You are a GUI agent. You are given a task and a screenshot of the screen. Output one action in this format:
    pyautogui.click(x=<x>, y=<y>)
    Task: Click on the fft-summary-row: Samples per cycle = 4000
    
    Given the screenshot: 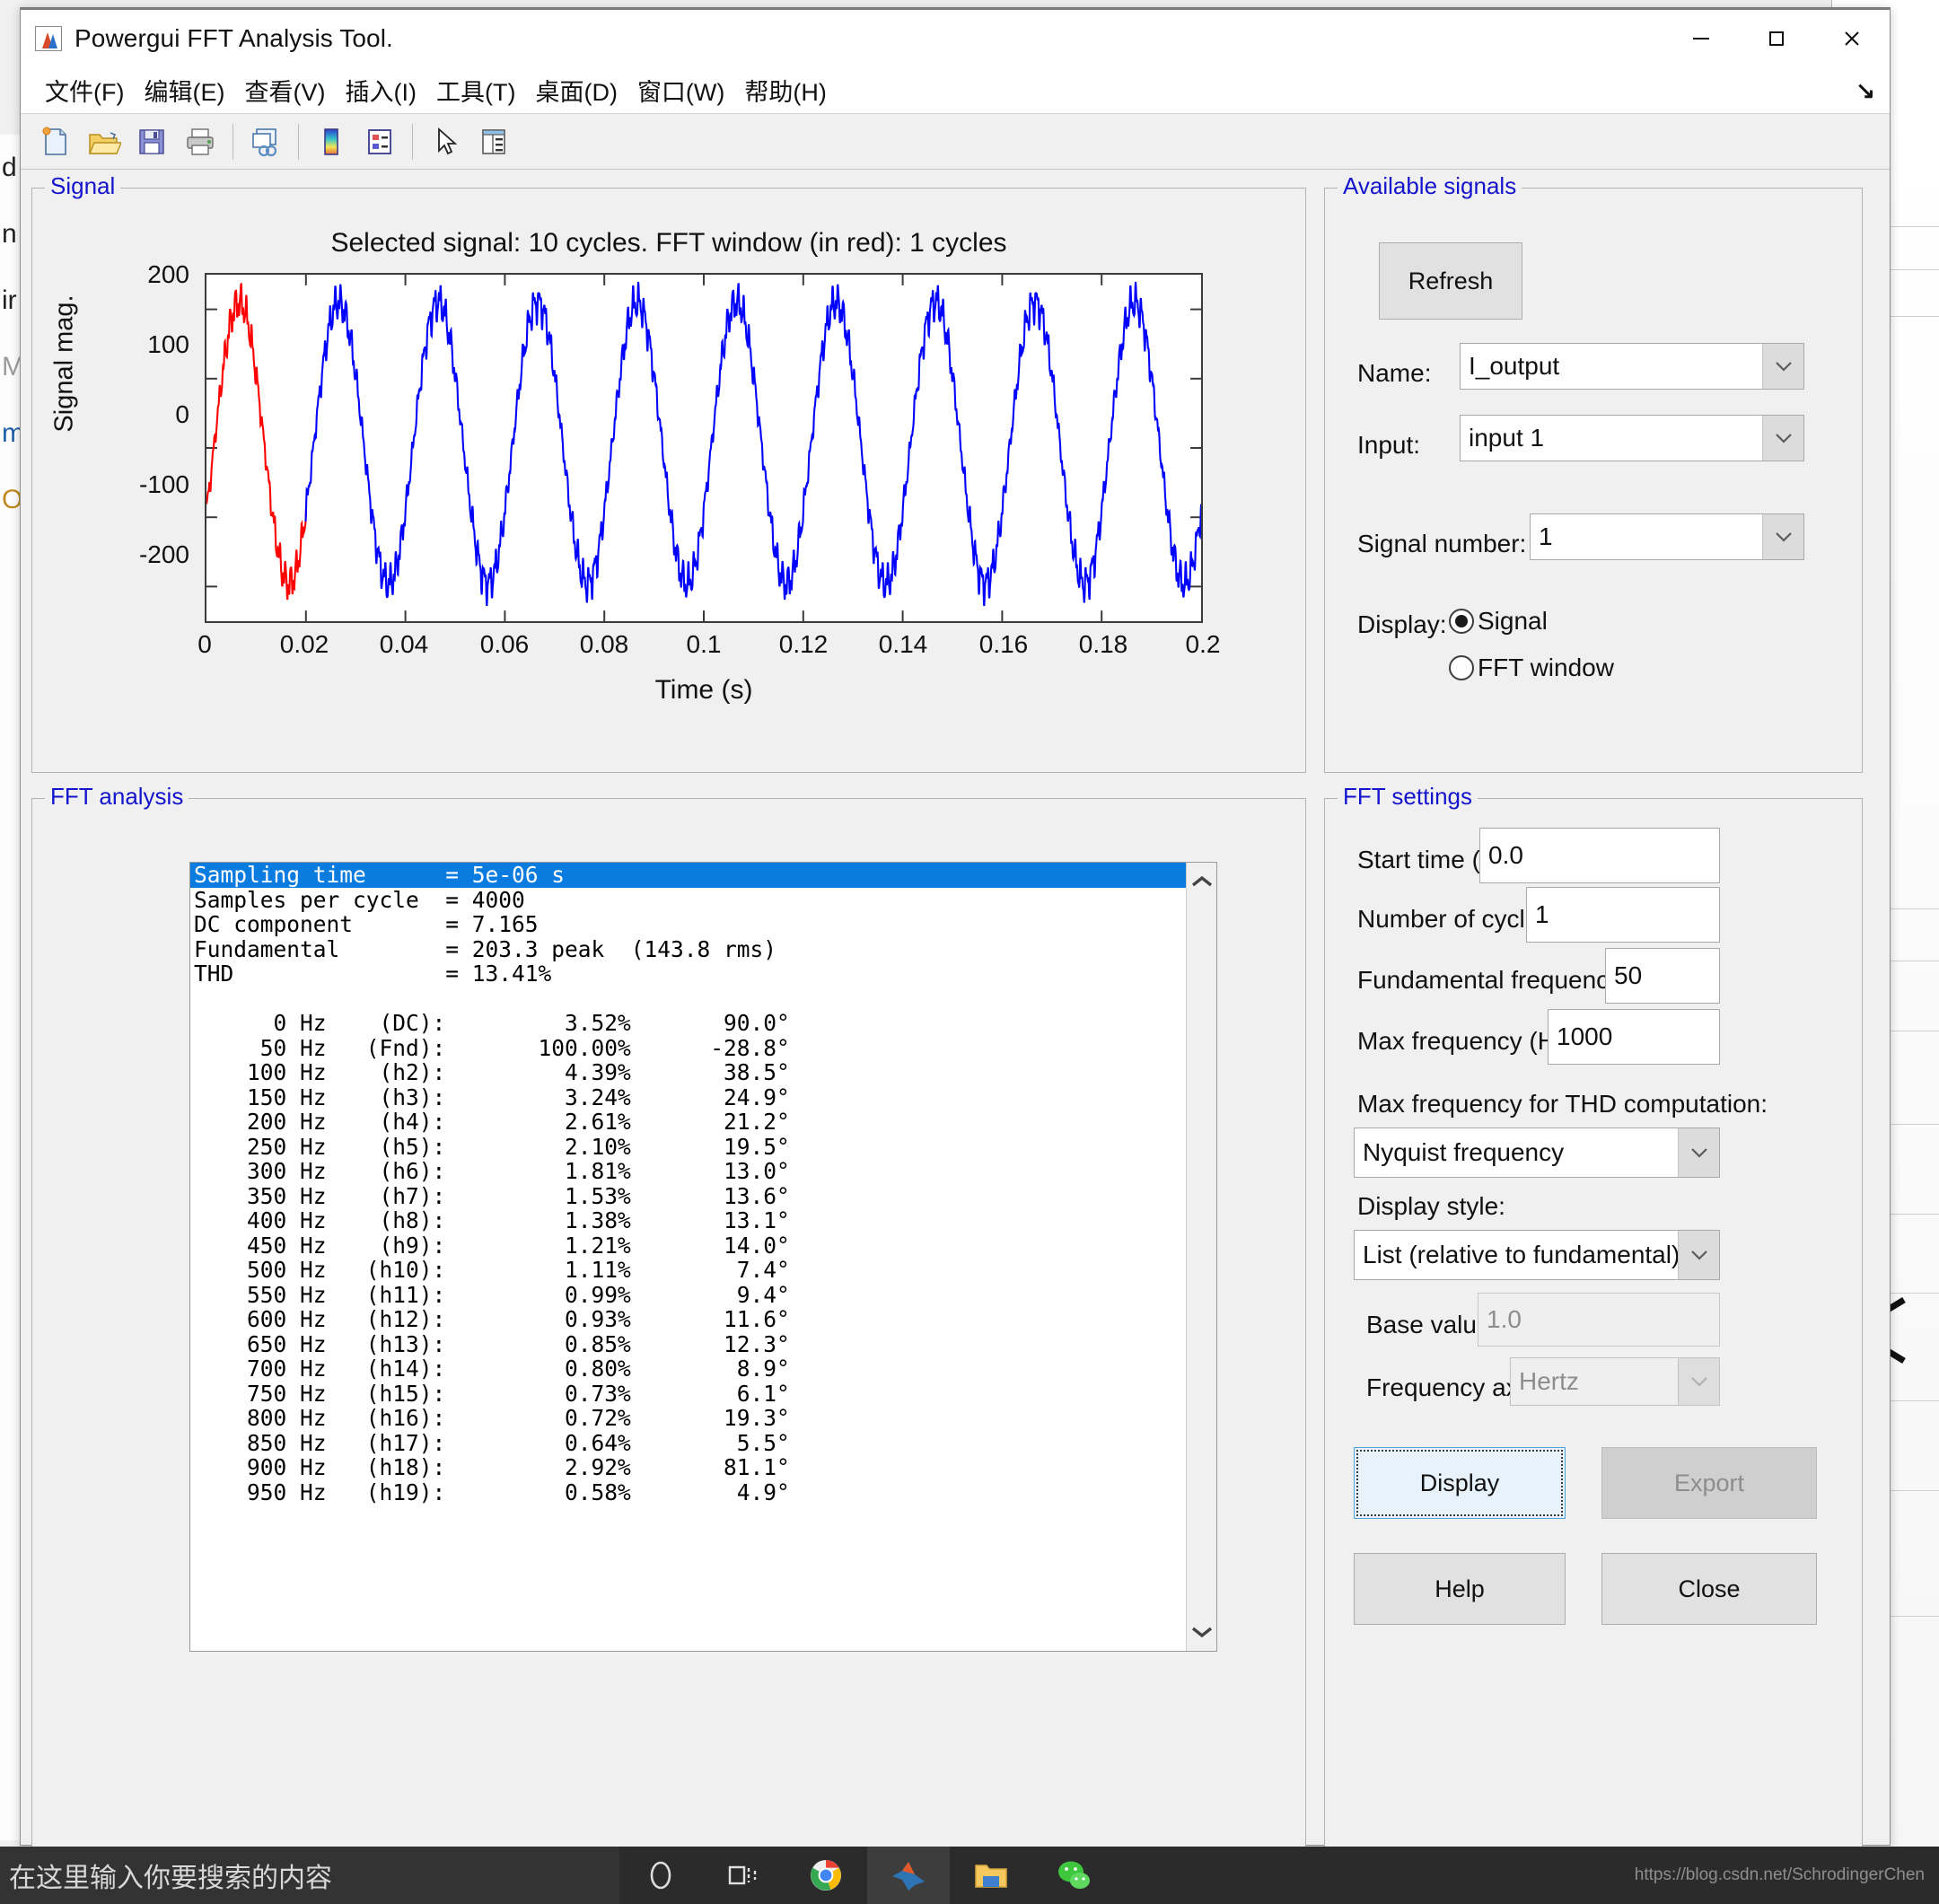 What is the action you would take?
    pyautogui.click(x=688, y=900)
    